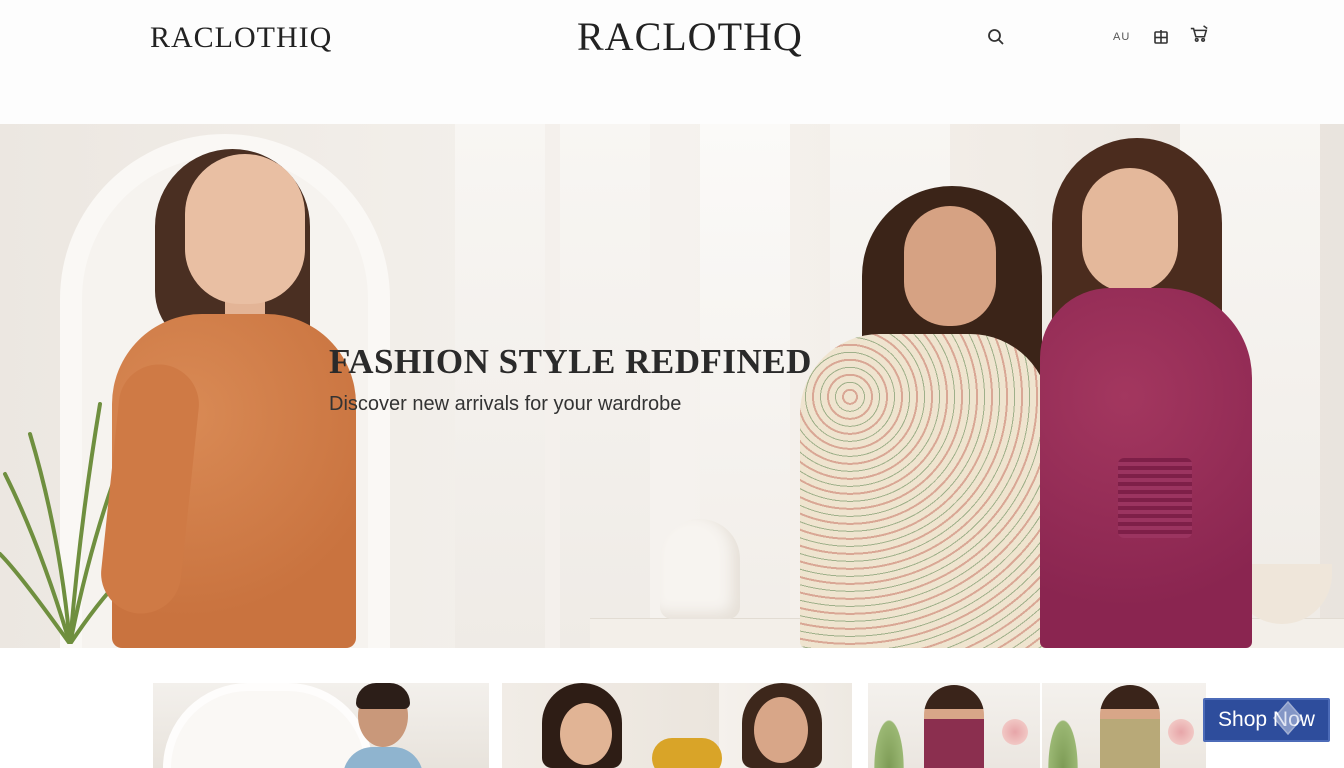 This screenshot has height=768, width=1344. I want to click on hero-subtitle: Discover new arrivals for your wardrobe, so click(505, 404).